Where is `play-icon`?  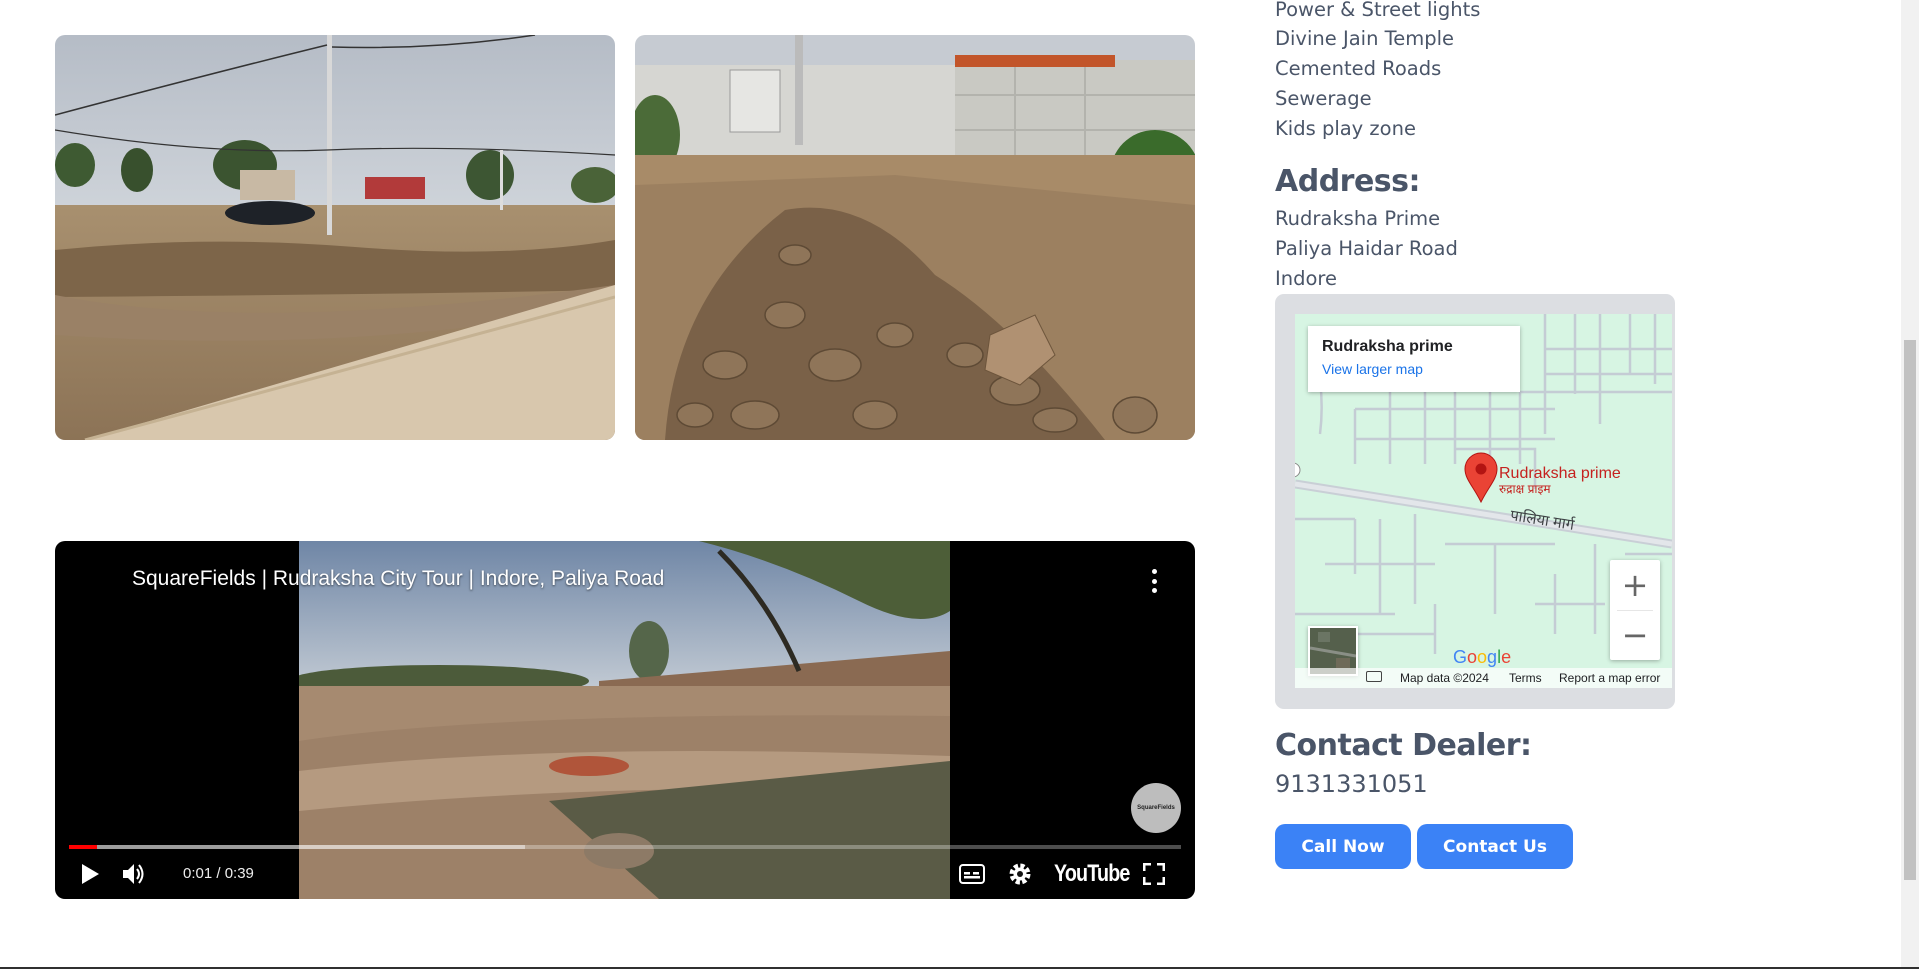
play-icon is located at coordinates (90, 874).